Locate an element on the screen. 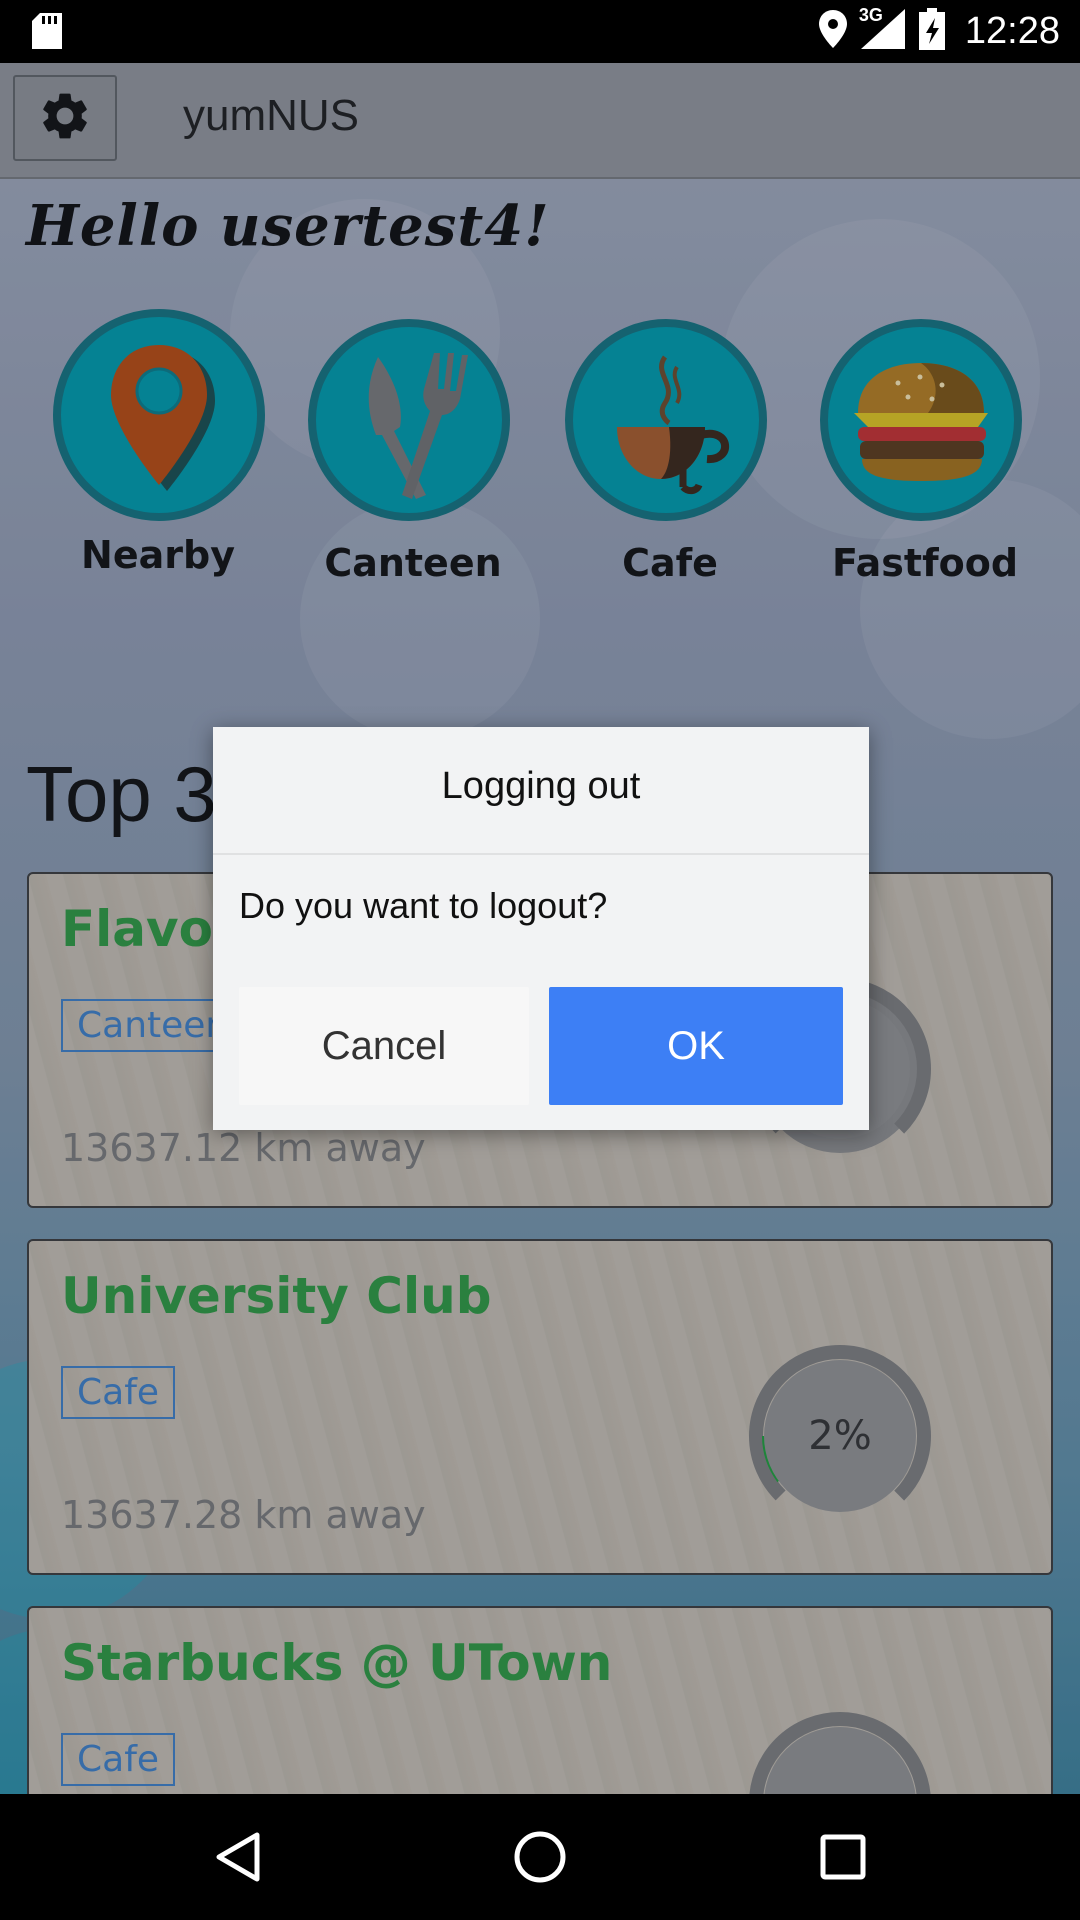 The width and height of the screenshot is (1080, 1920). back-button is located at coordinates (238, 1857).